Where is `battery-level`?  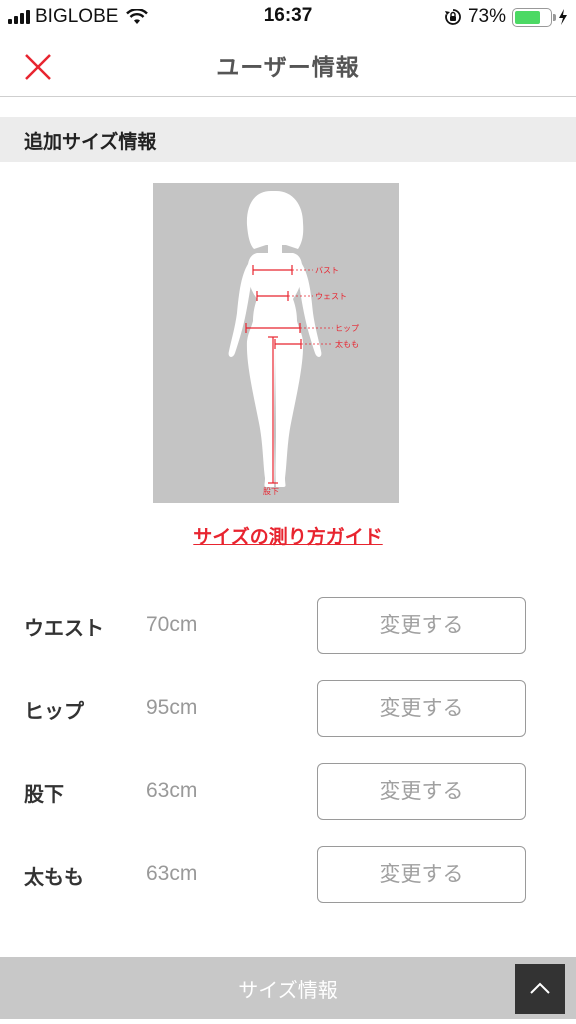
battery-level is located at coordinates (527, 17).